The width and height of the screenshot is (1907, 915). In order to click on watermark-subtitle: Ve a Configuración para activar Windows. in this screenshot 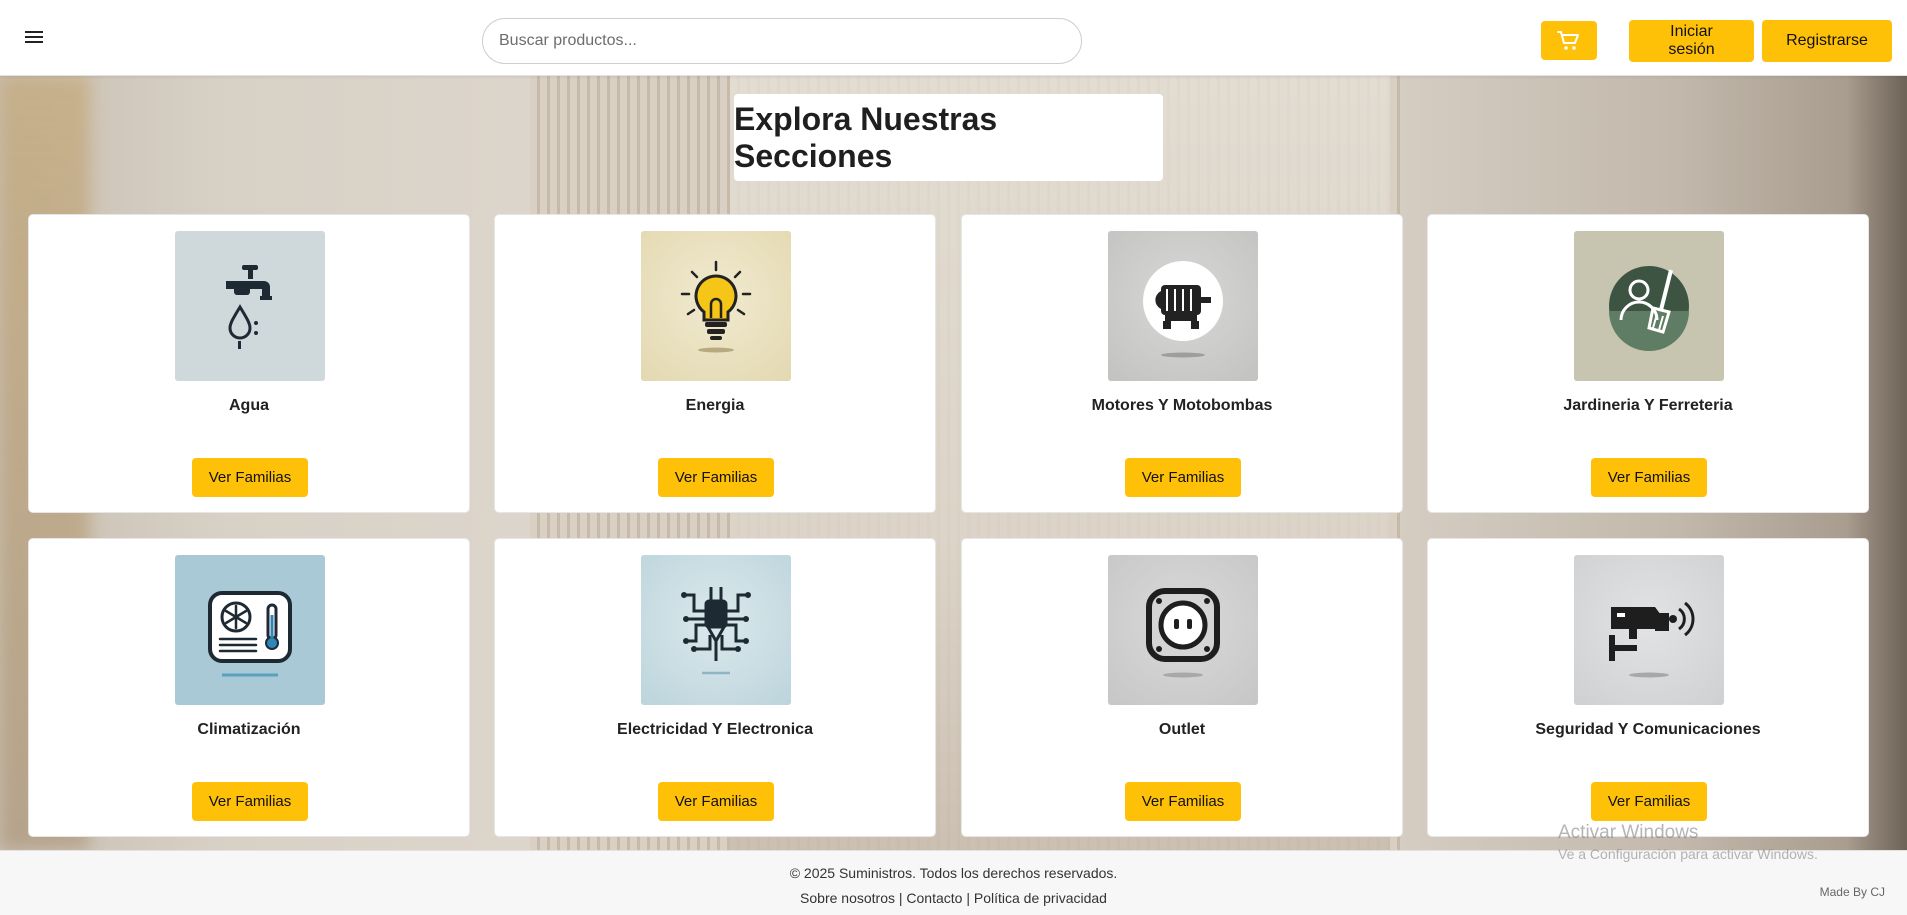, I will do `click(1688, 854)`.